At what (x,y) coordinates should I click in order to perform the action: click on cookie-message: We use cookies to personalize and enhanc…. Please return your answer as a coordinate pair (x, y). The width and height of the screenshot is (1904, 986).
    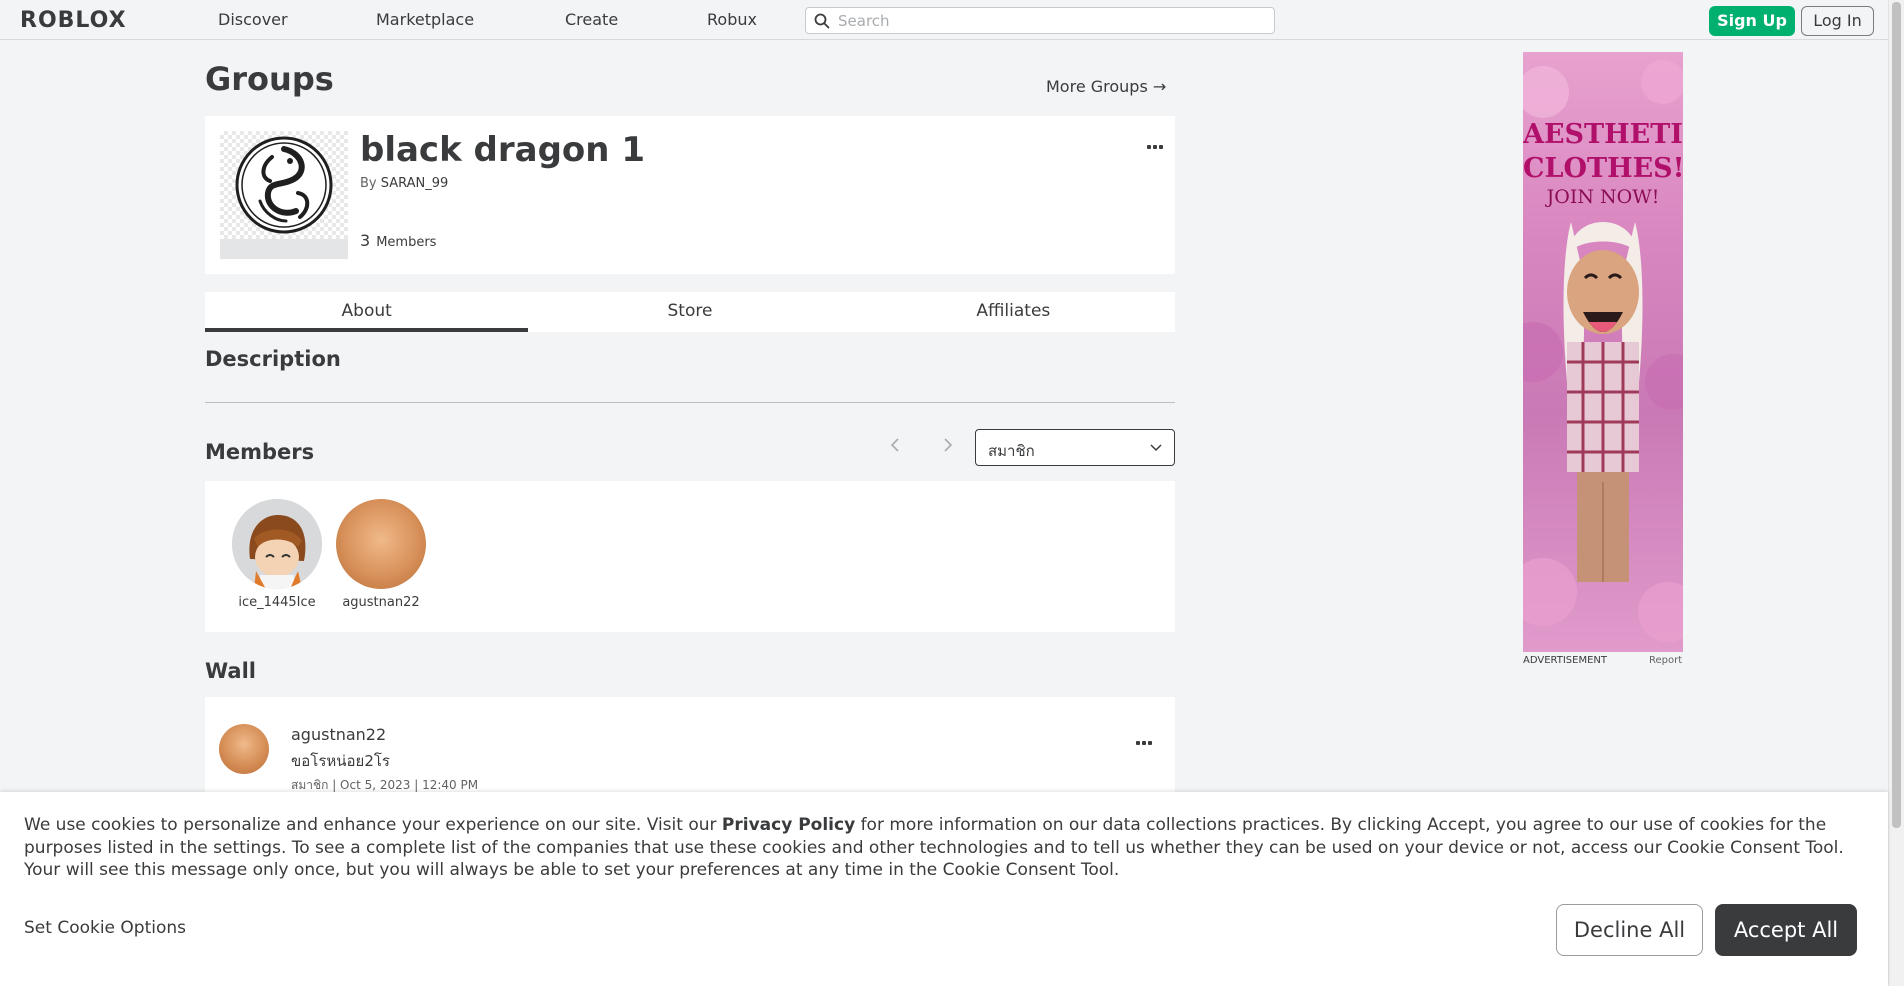
    Looking at the image, I should click on (944, 848).